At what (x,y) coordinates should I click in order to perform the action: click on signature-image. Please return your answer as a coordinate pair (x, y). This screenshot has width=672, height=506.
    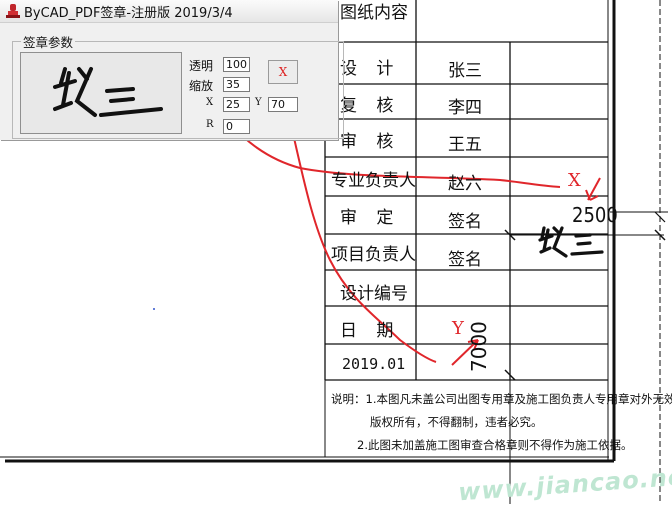
    Looking at the image, I should click on (108, 92).